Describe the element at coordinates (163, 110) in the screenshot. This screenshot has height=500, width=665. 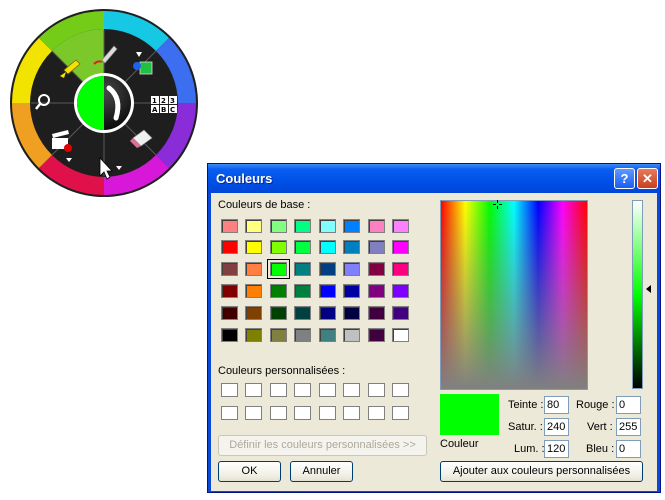
I see `svg-text: B` at that location.